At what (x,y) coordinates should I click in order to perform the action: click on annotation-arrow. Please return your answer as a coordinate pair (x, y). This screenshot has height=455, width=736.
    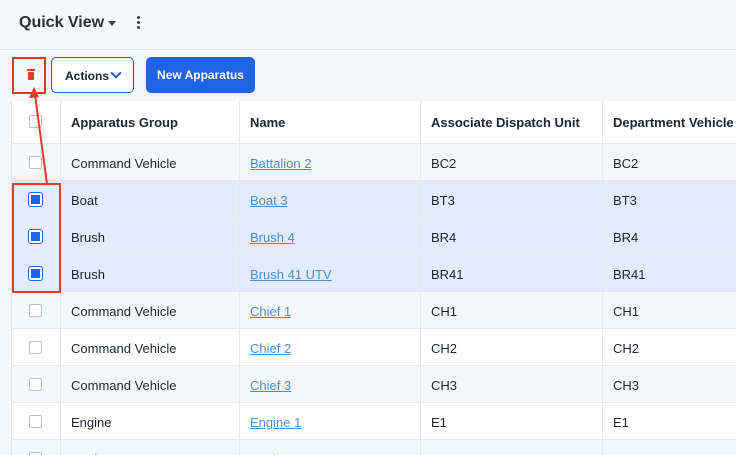
    Looking at the image, I should click on (38, 136).